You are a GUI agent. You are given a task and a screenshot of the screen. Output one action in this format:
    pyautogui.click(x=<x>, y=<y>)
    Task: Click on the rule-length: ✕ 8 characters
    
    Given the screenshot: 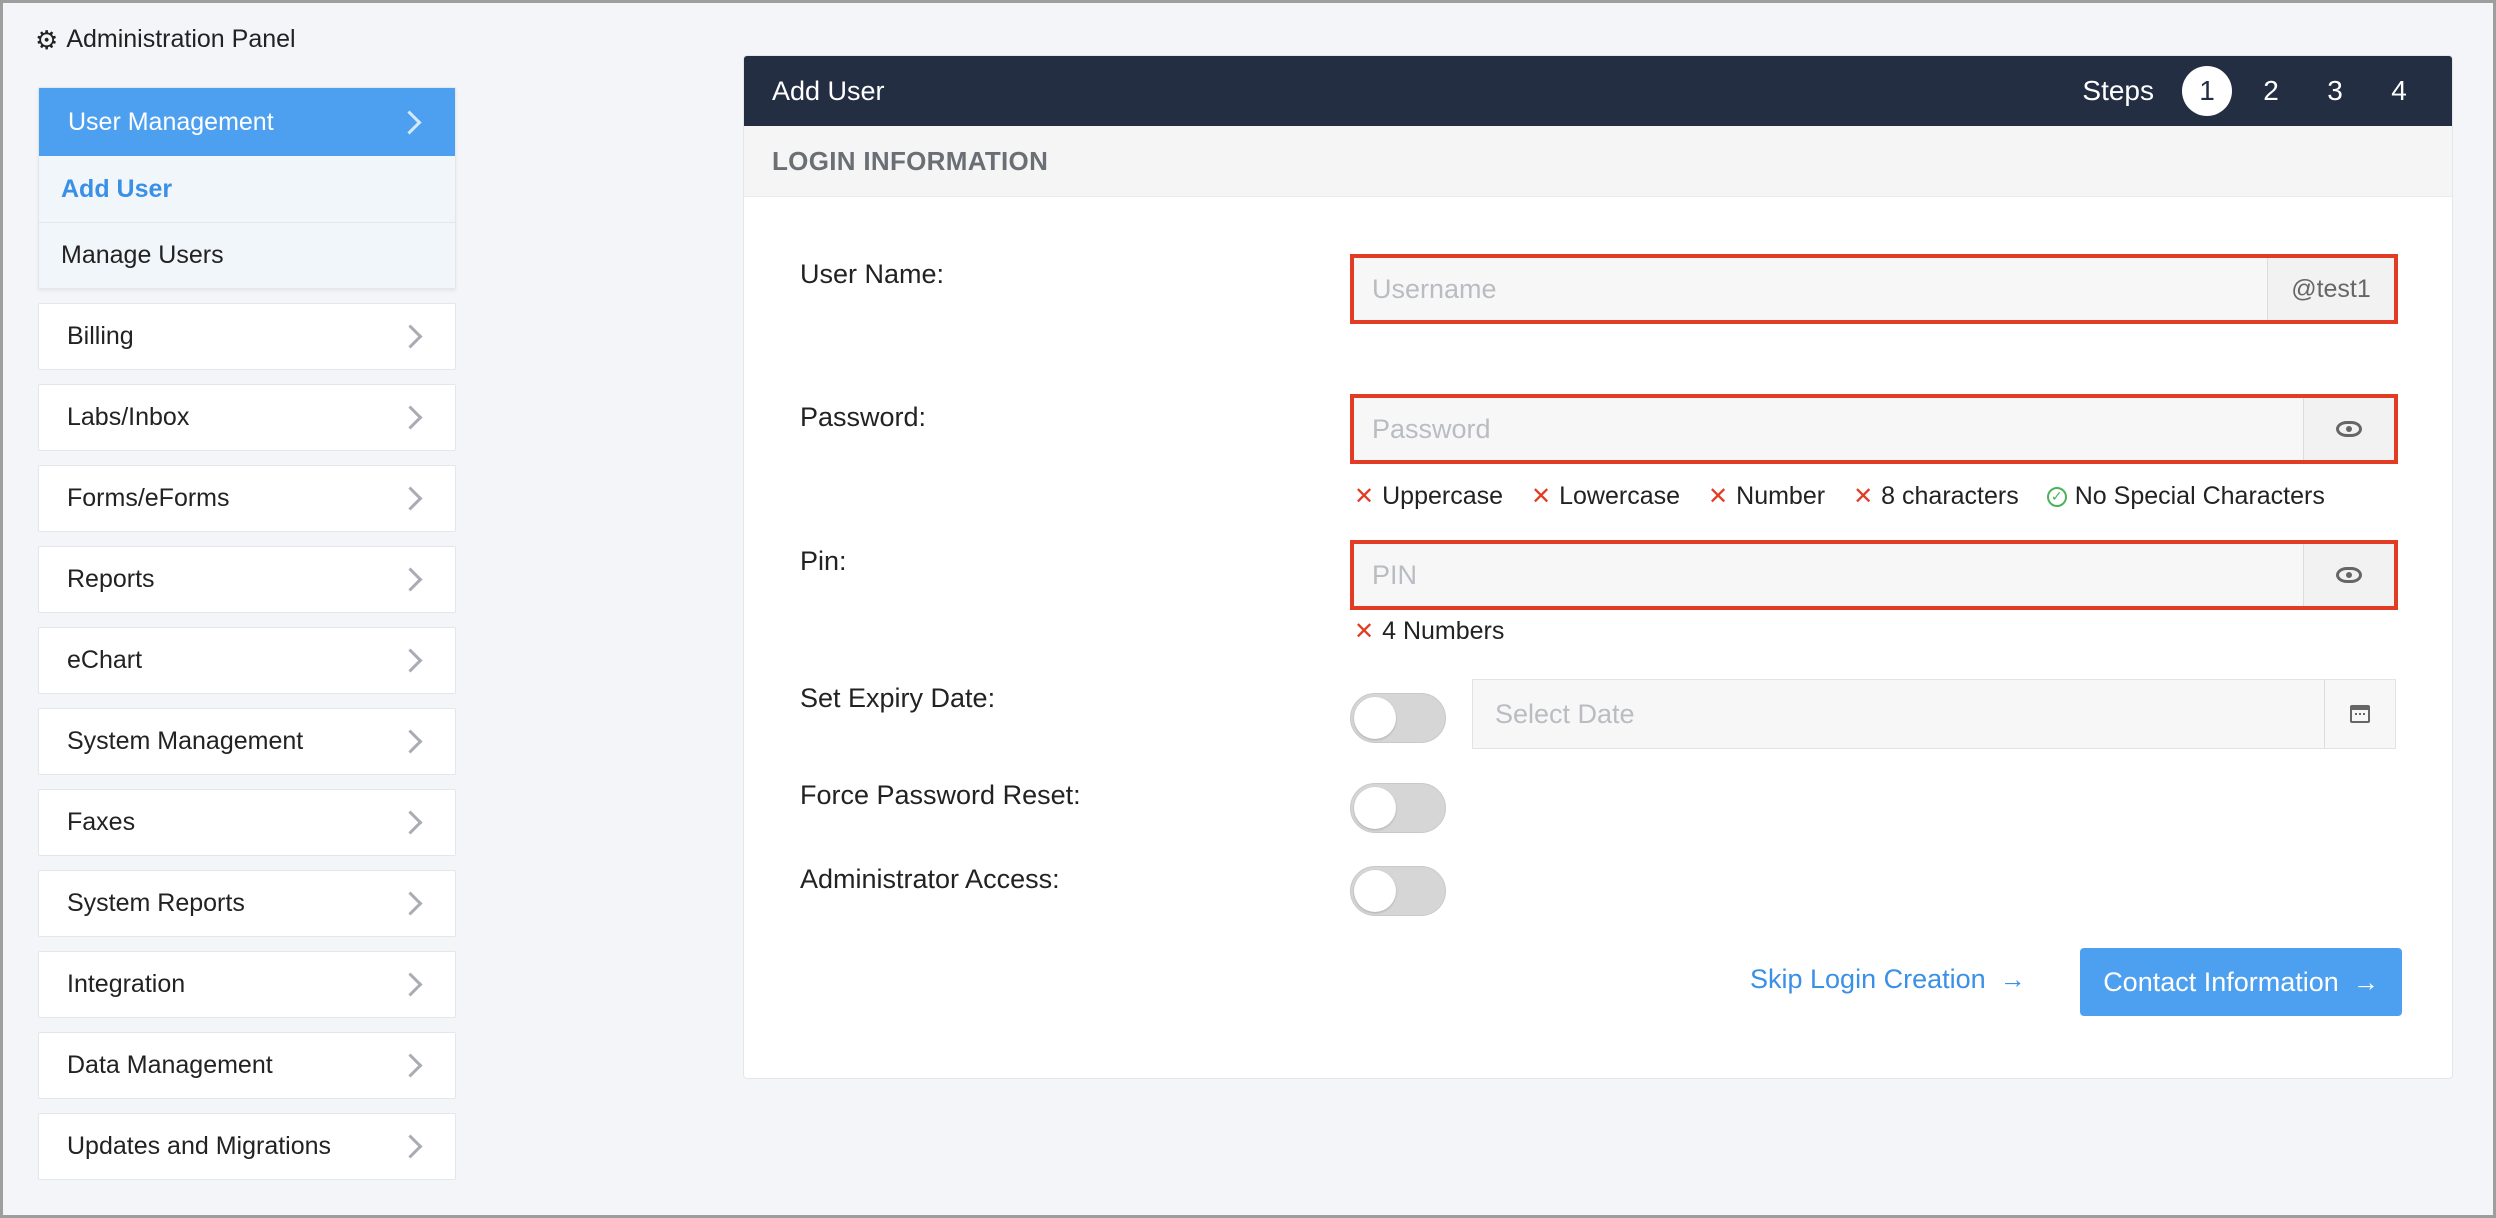 What is the action you would take?
    pyautogui.click(x=1936, y=496)
    